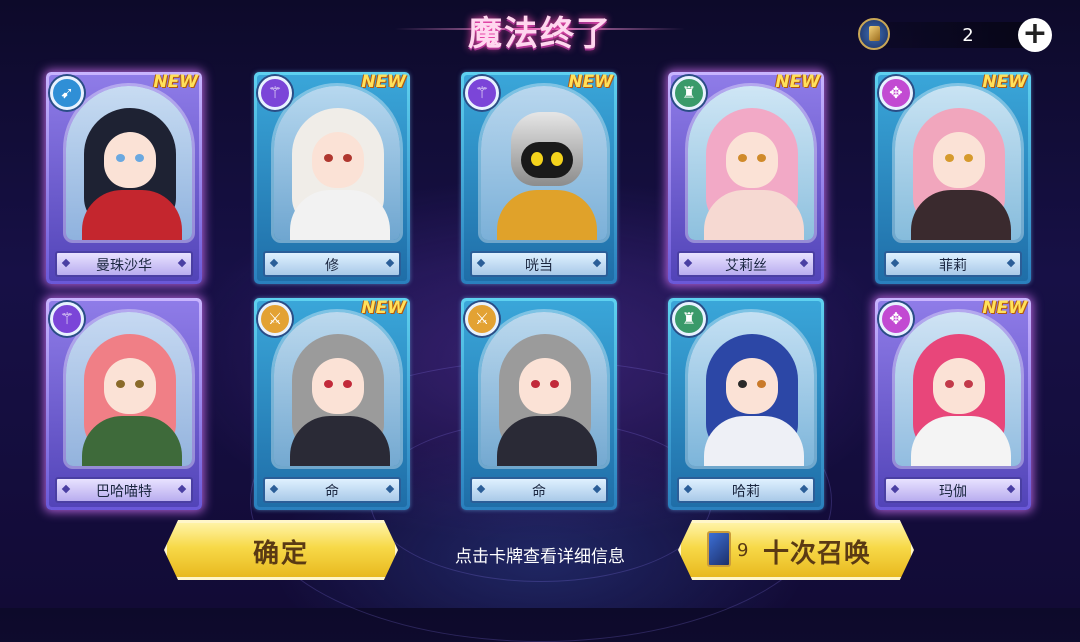 This screenshot has height=642, width=1080. I want to click on card-ailisi: 艾莉丝 ♜ NEW, so click(746, 178).